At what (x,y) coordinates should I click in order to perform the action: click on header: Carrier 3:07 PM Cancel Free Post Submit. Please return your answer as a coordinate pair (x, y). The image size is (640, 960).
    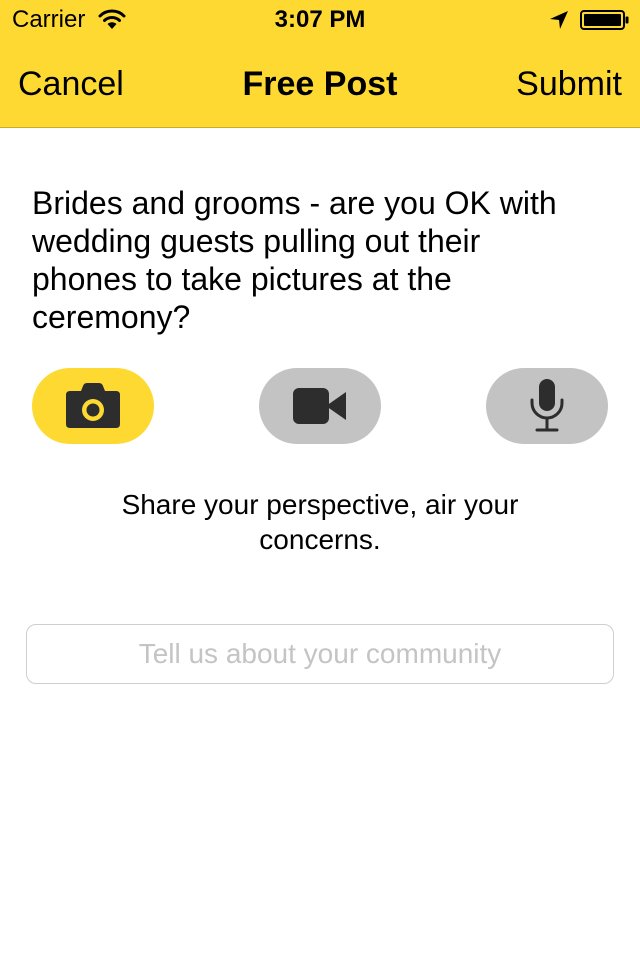
    Looking at the image, I should click on (320, 64).